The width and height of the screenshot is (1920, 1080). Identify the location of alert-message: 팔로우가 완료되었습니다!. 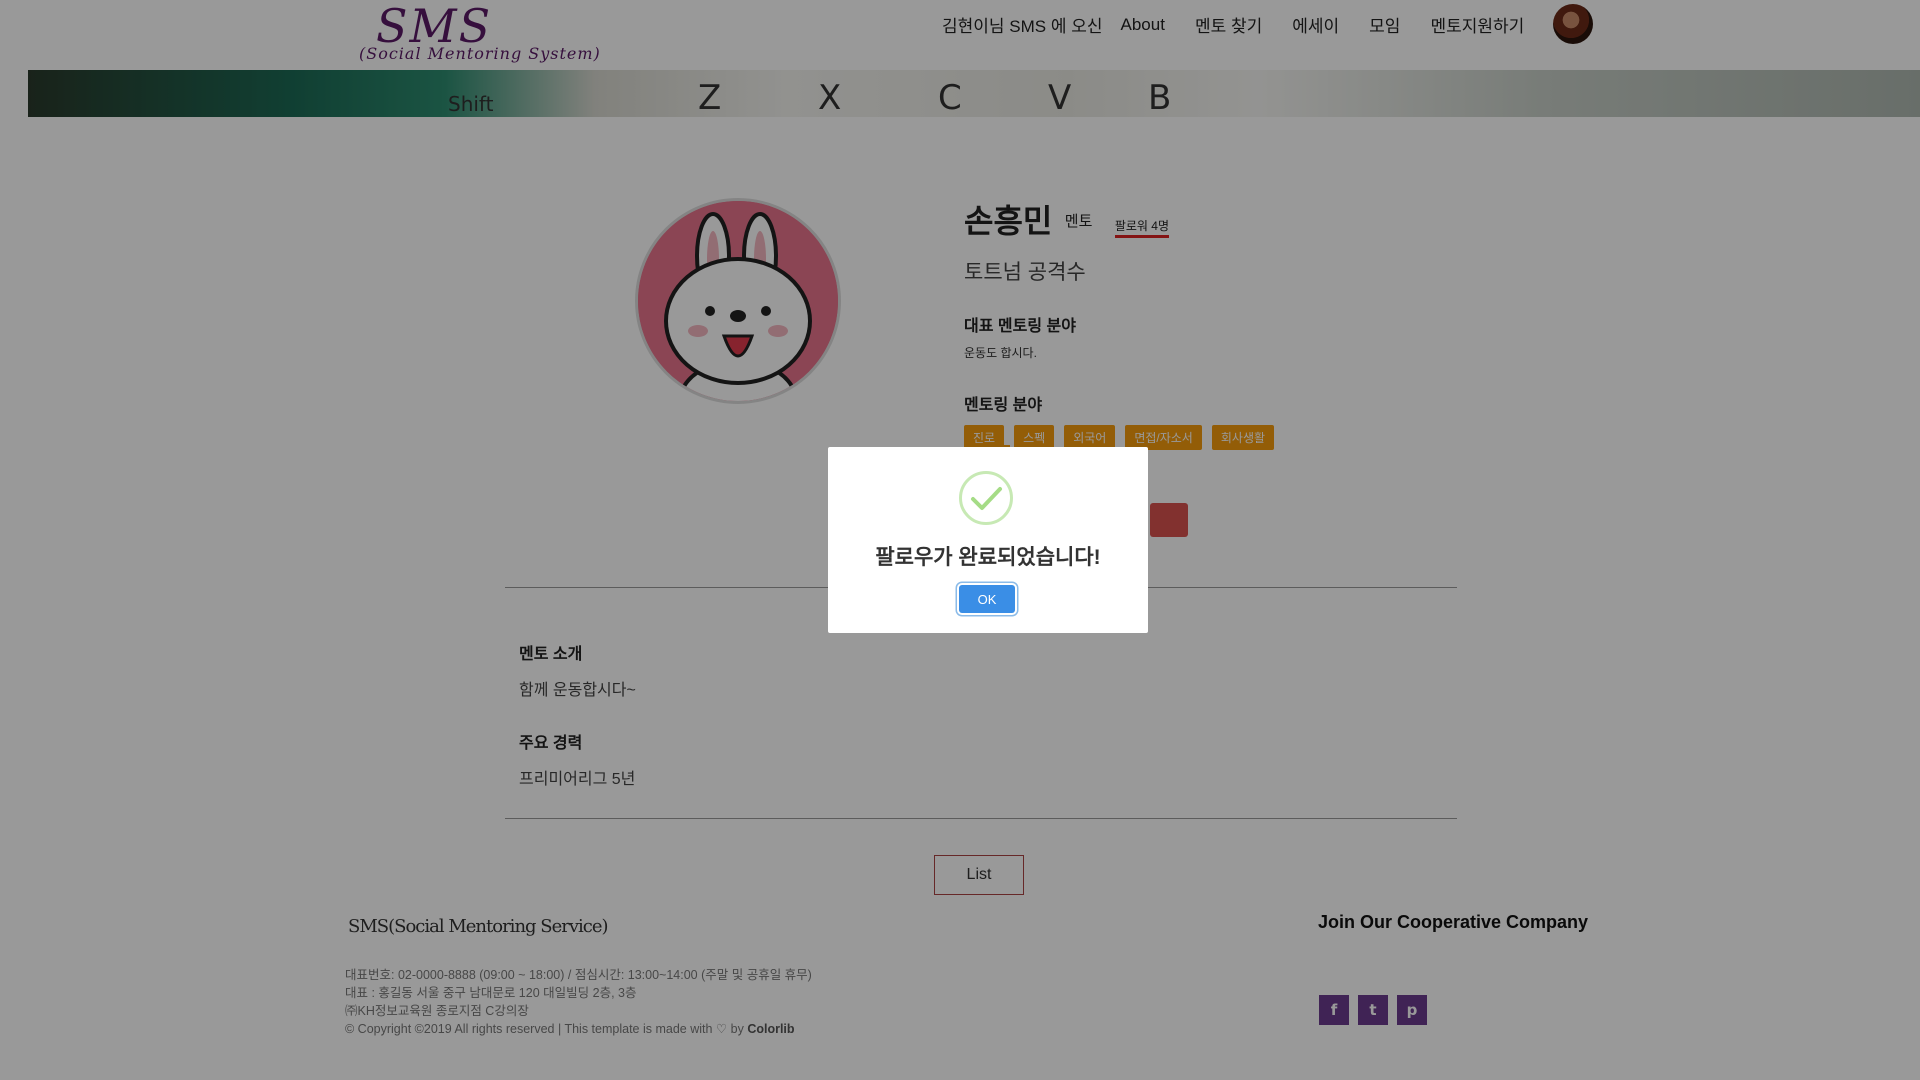
(988, 557).